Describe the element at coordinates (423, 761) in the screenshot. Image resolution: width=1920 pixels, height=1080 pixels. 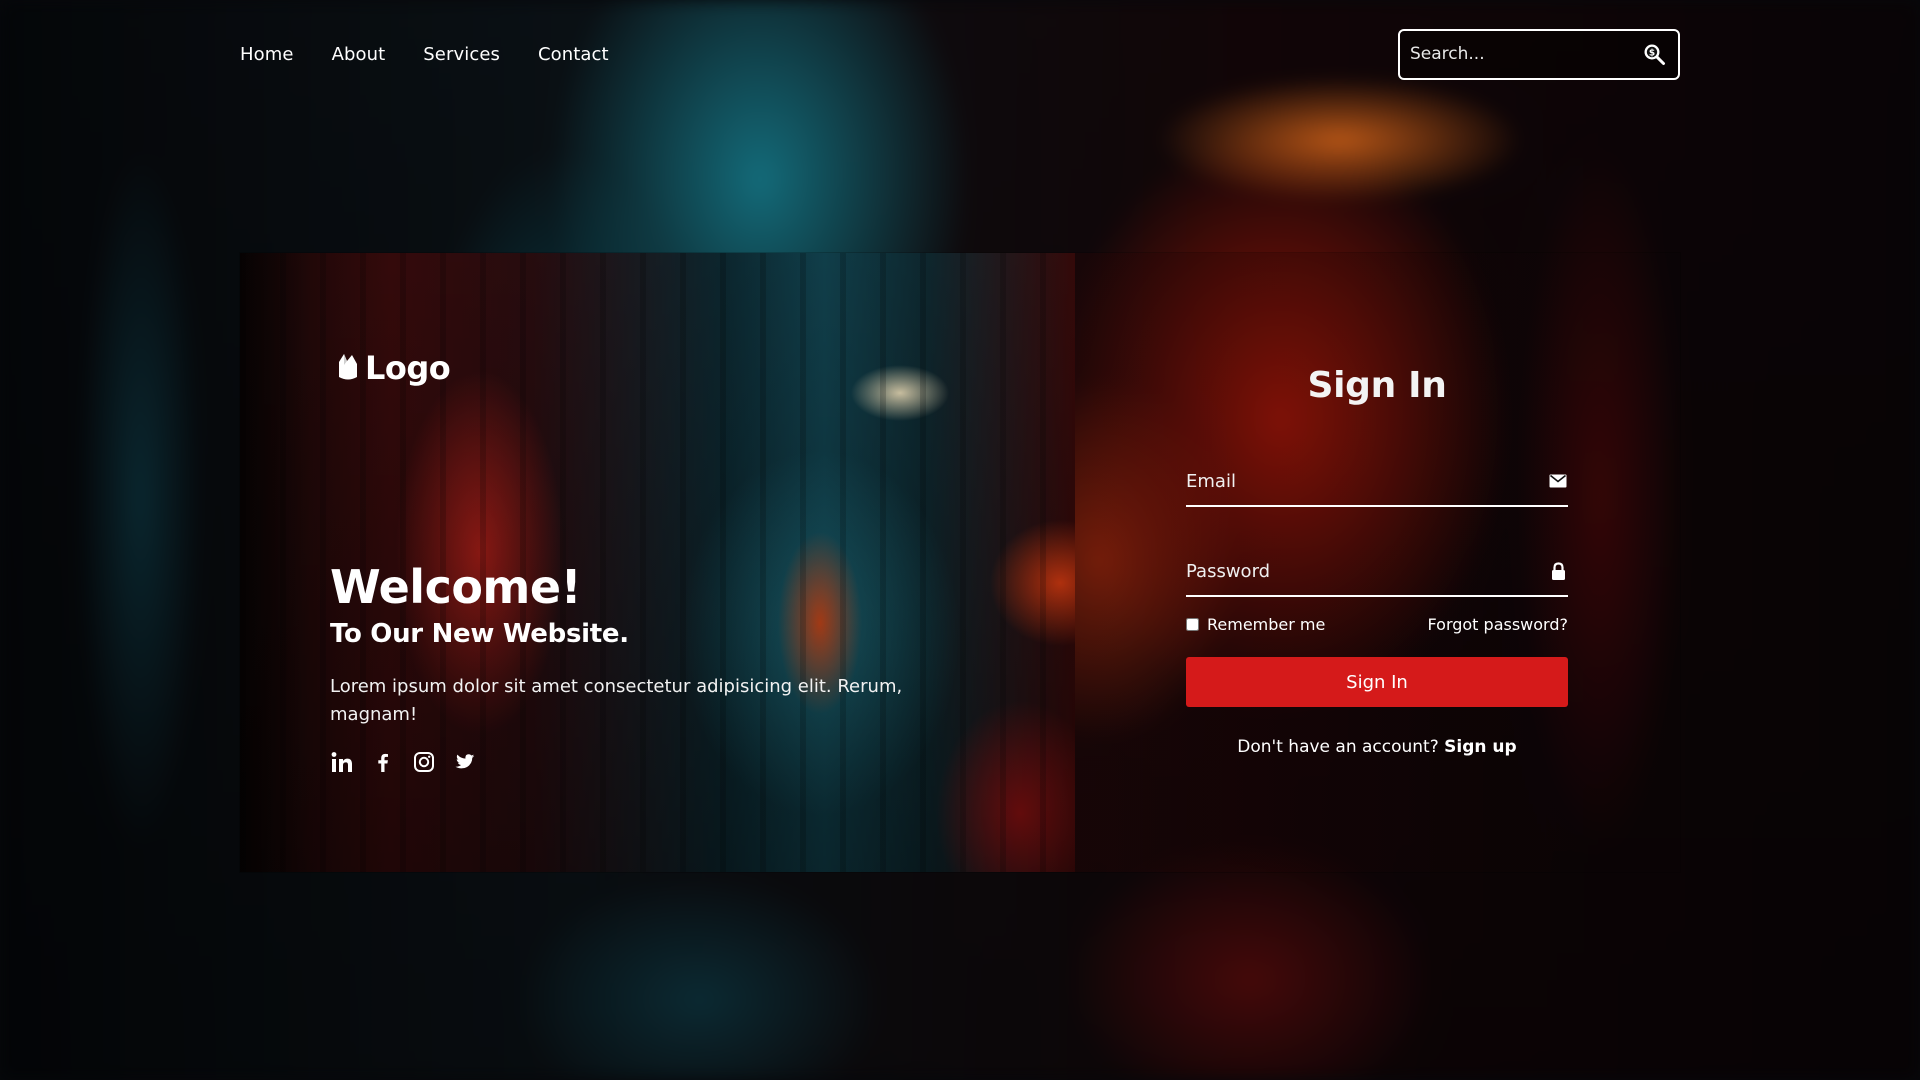
I see `instagram-icon` at that location.